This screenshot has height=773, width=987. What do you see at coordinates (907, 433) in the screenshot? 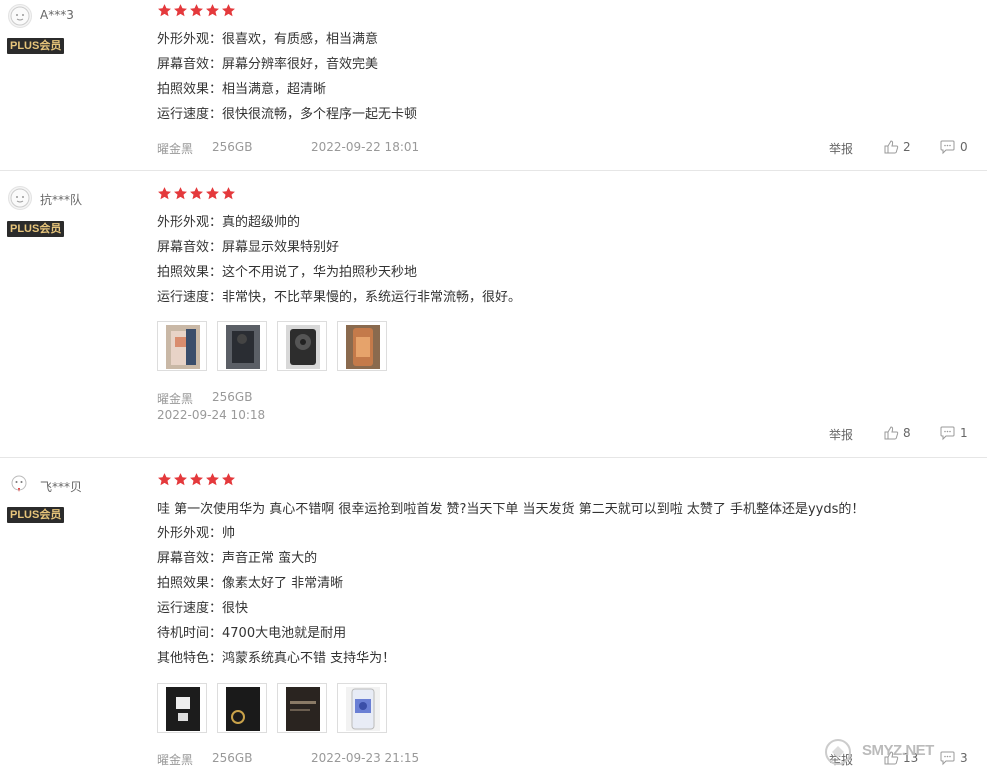
I see `like-count: 8` at bounding box center [907, 433].